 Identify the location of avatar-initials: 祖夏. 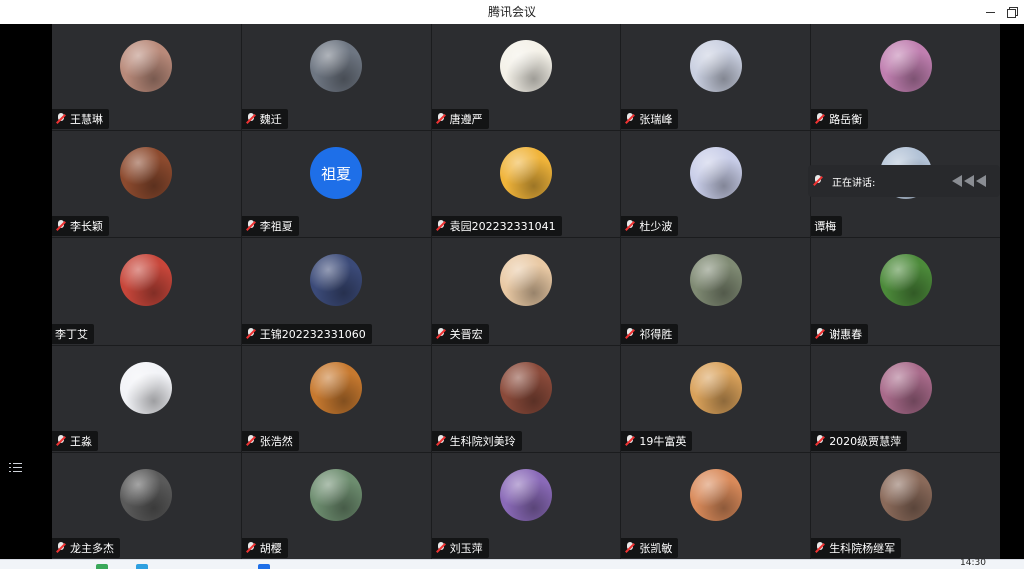
(336, 173).